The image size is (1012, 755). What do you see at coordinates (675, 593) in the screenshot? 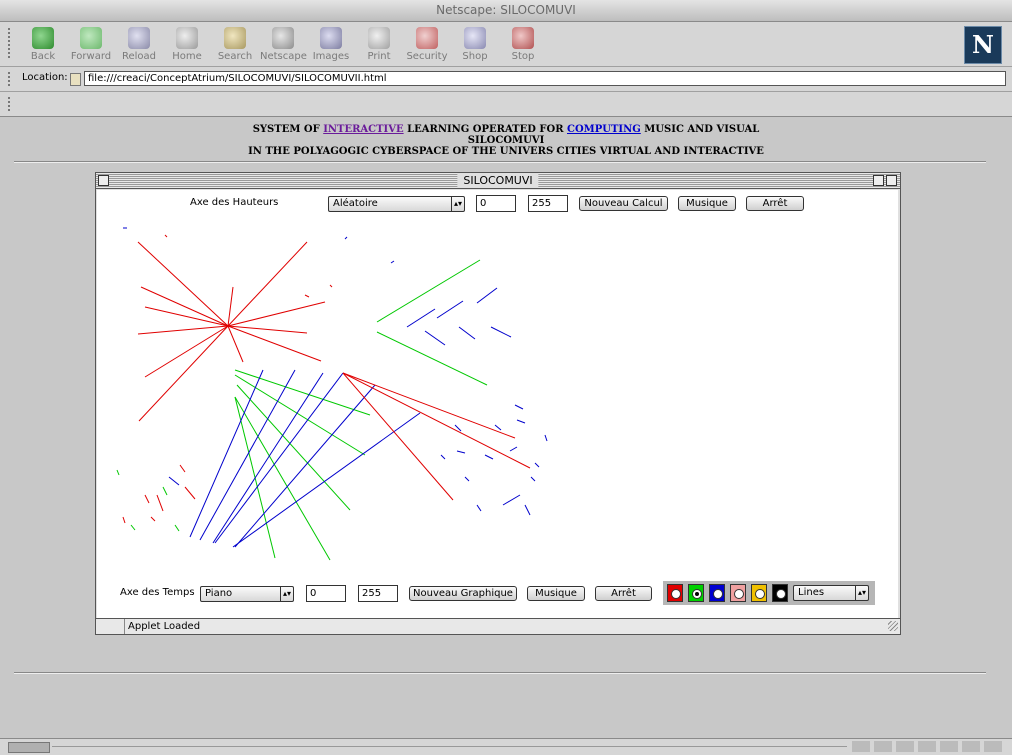
I see `color-swatch-red` at bounding box center [675, 593].